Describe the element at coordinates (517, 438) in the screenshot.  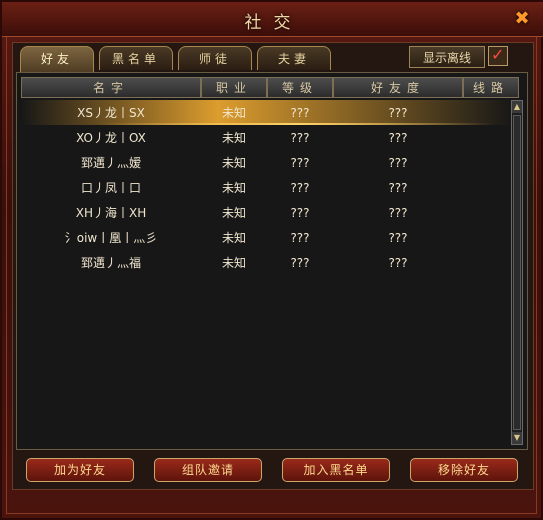
I see `arrow-down-icon: ▼` at that location.